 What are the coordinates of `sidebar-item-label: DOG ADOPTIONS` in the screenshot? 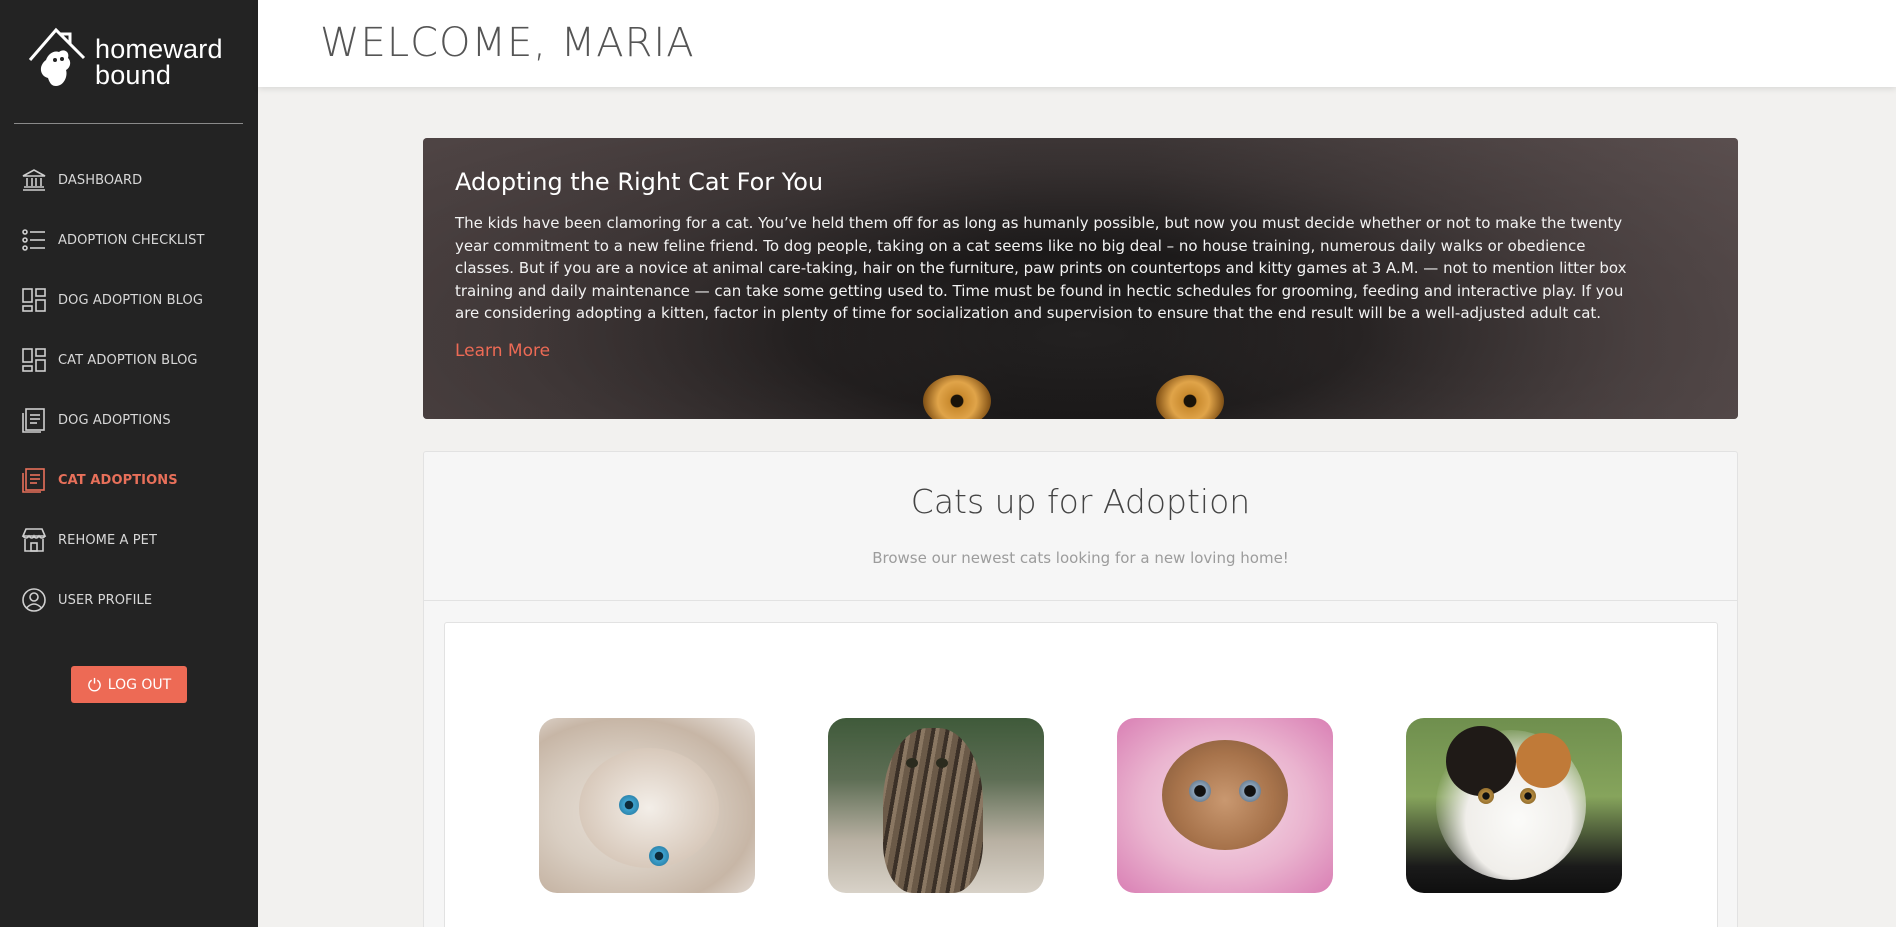 It's located at (114, 420).